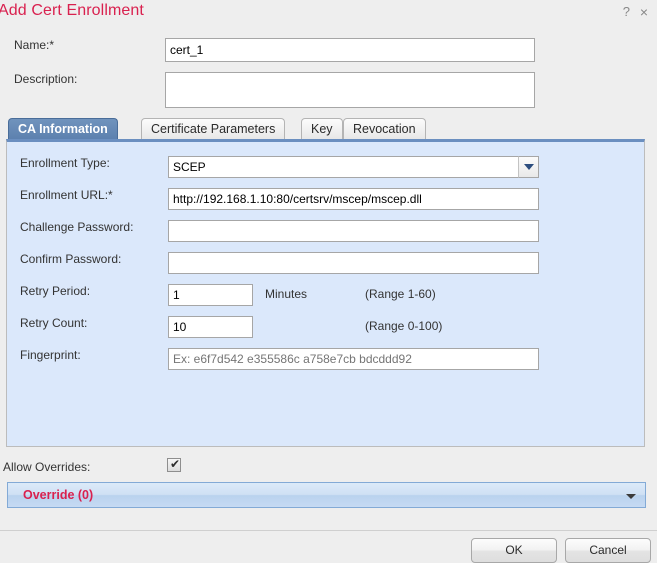 The width and height of the screenshot is (657, 563). What do you see at coordinates (528, 167) in the screenshot?
I see `chevron-down-icon` at bounding box center [528, 167].